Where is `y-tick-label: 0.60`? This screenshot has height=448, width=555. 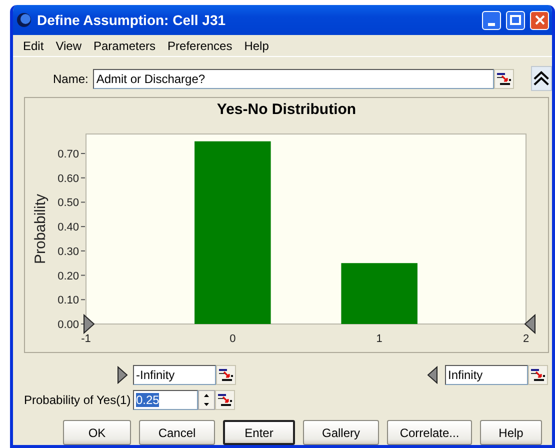 y-tick-label: 0.60 is located at coordinates (68, 178).